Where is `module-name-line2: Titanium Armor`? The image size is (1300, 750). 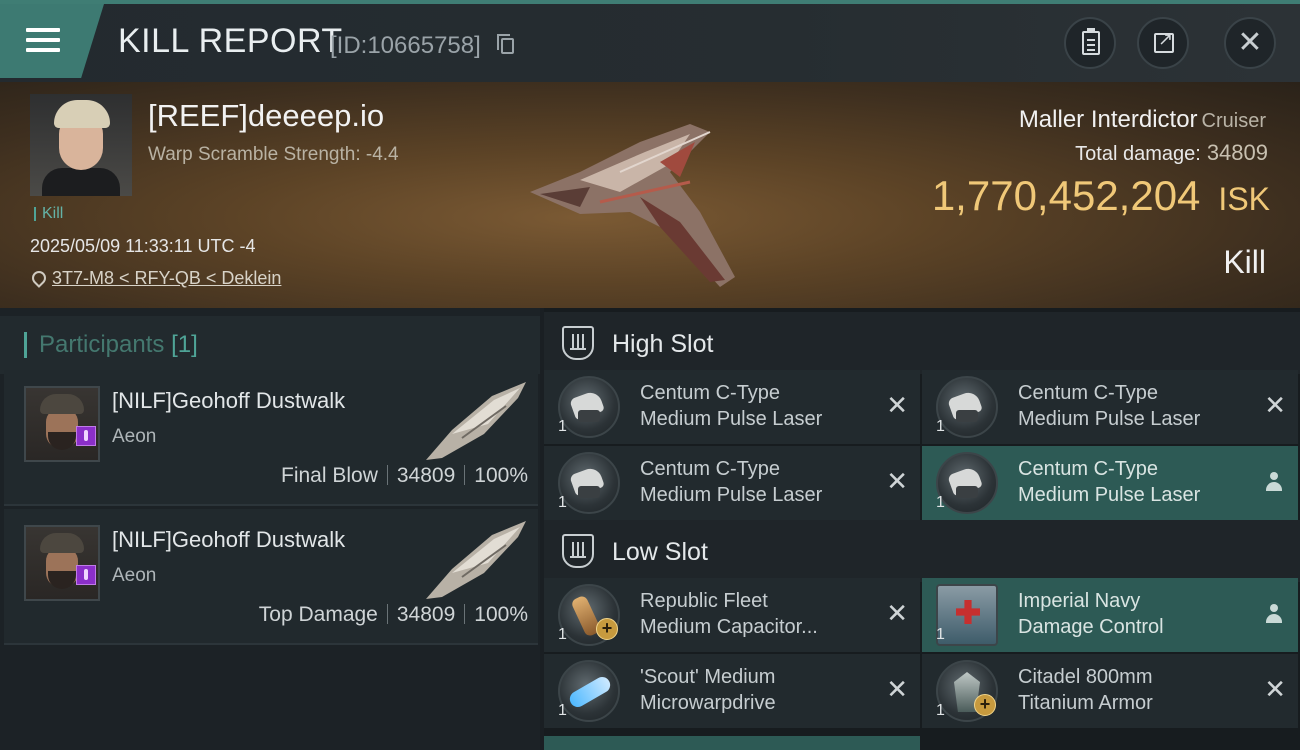
module-name-line2: Titanium Armor is located at coordinates (1085, 703).